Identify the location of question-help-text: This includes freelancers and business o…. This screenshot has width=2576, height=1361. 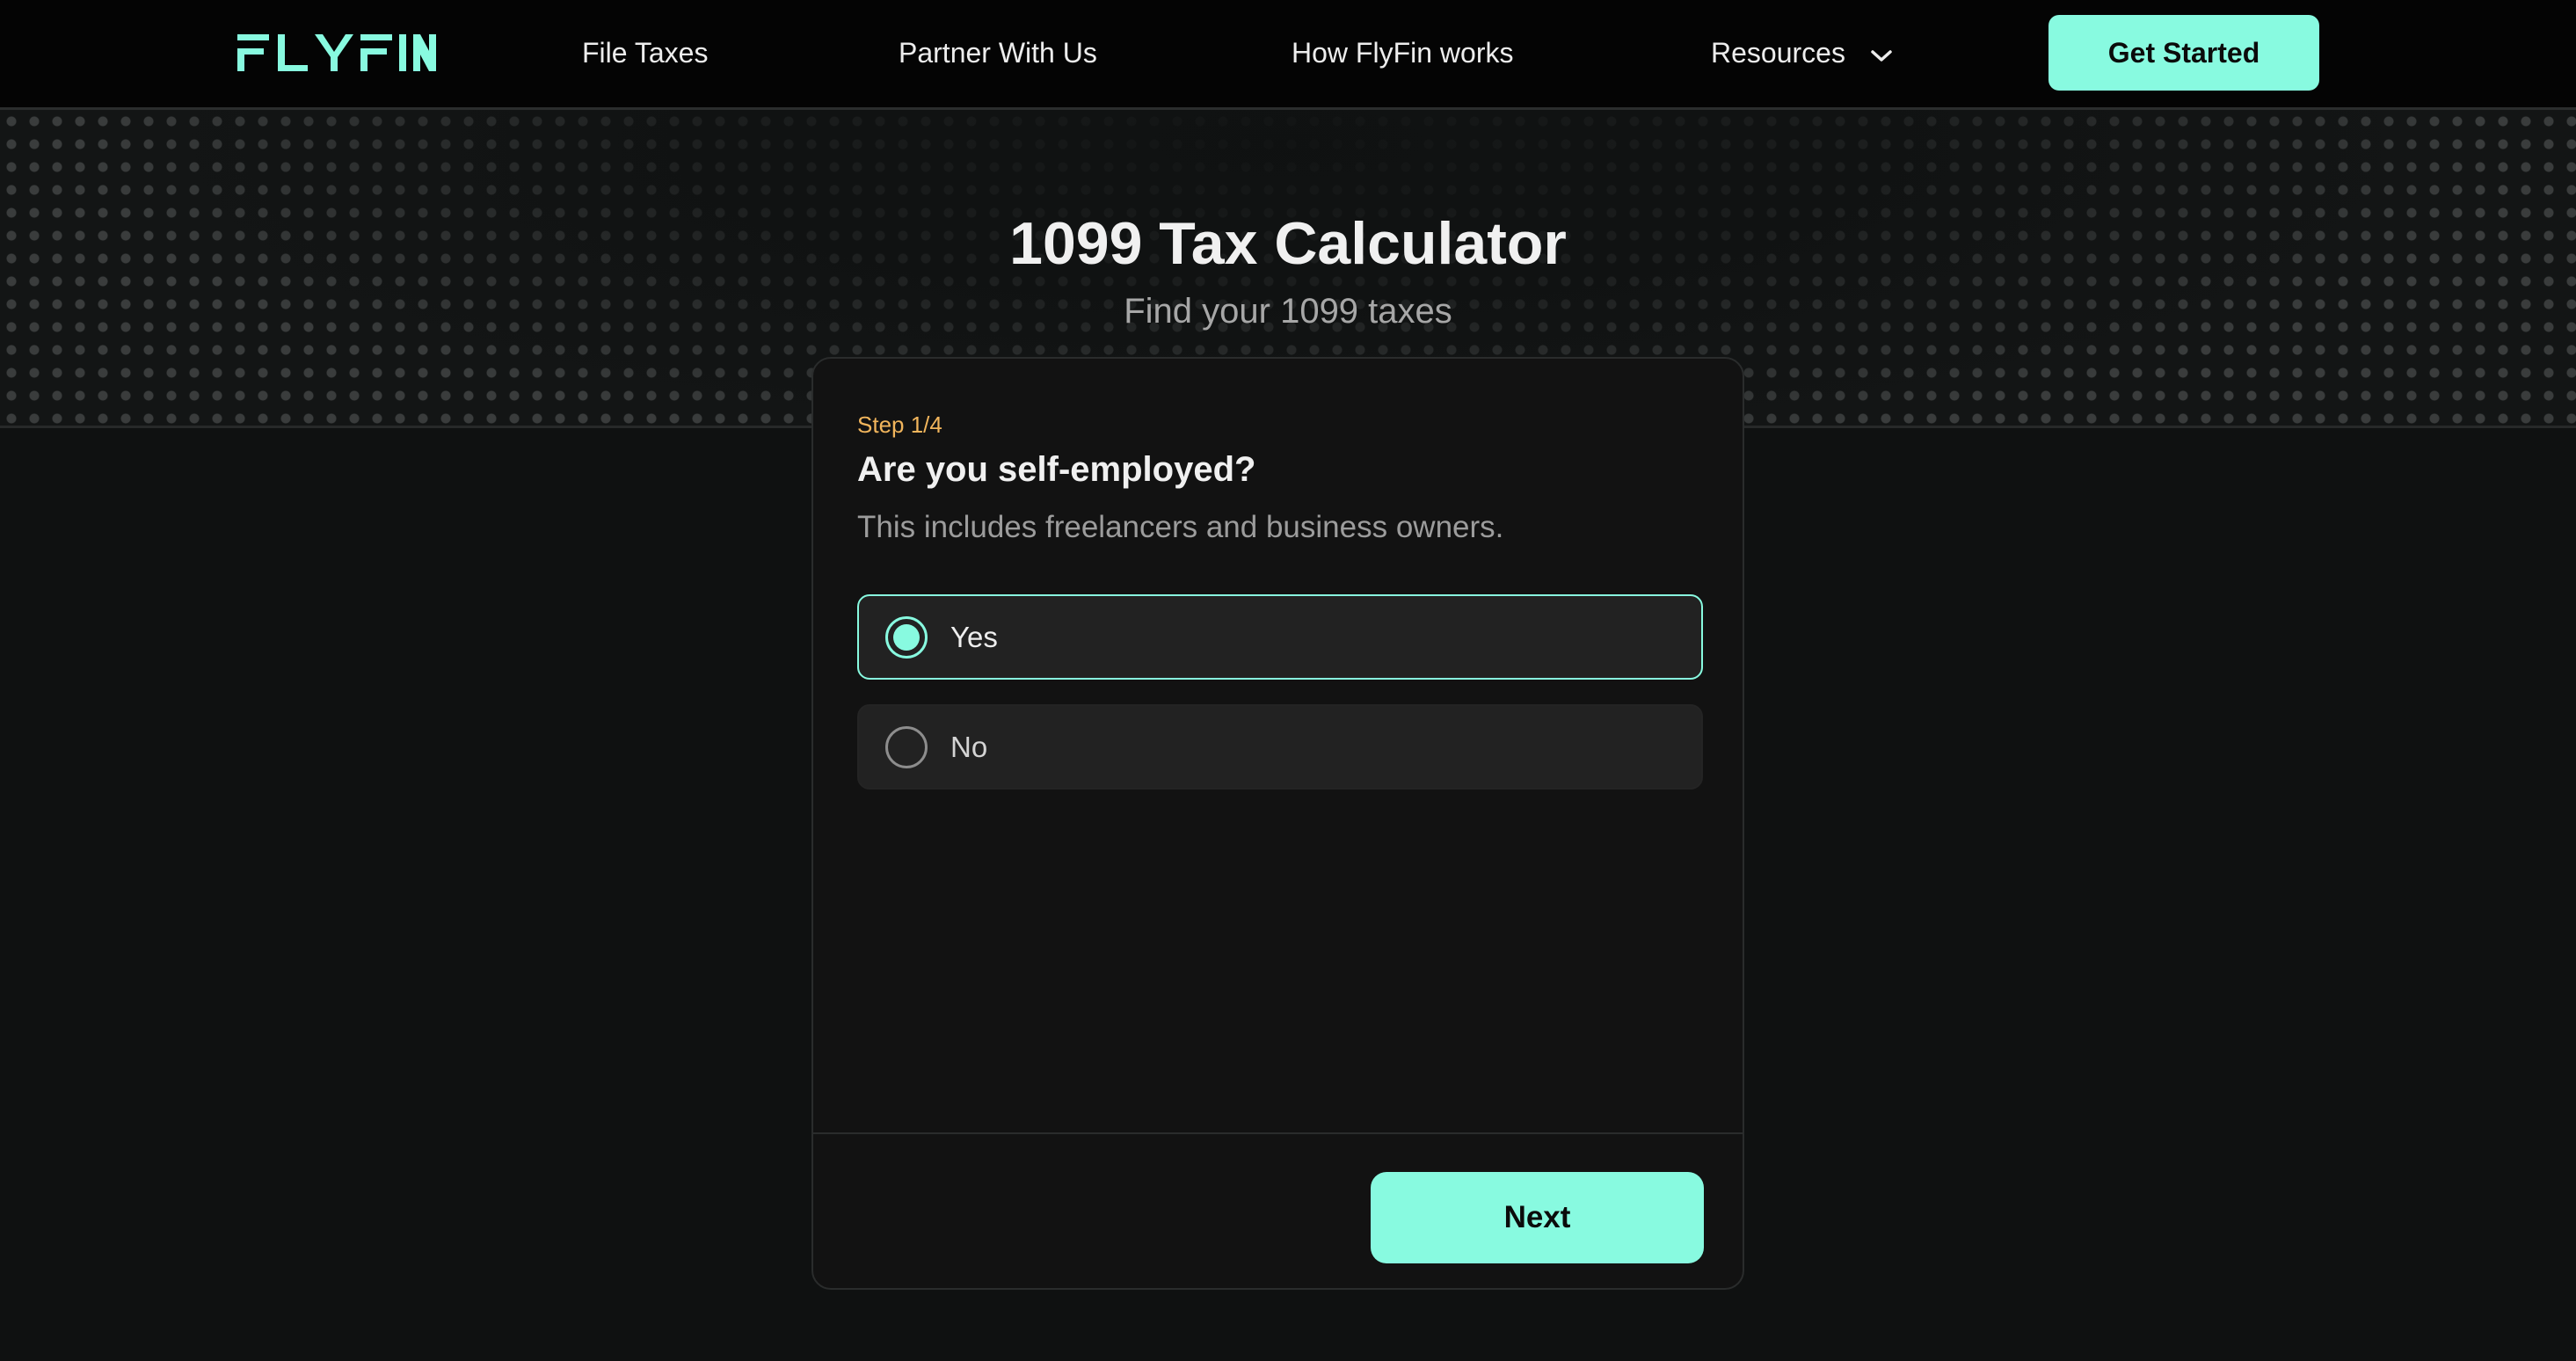
(1180, 527).